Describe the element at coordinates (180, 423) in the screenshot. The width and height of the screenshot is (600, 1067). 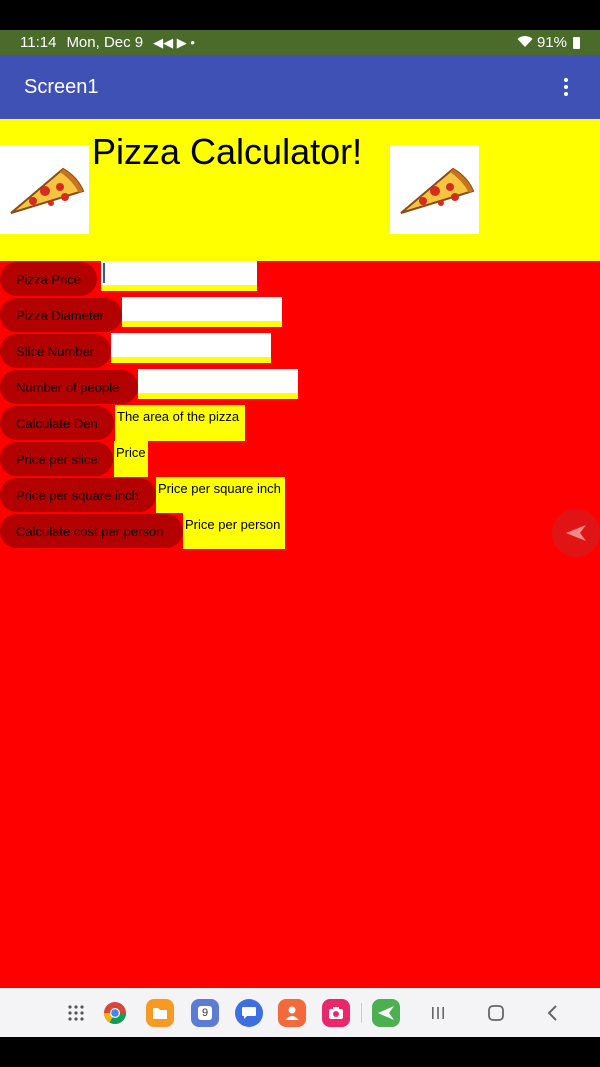
I see `pizza-area-result: The area of the pizza` at that location.